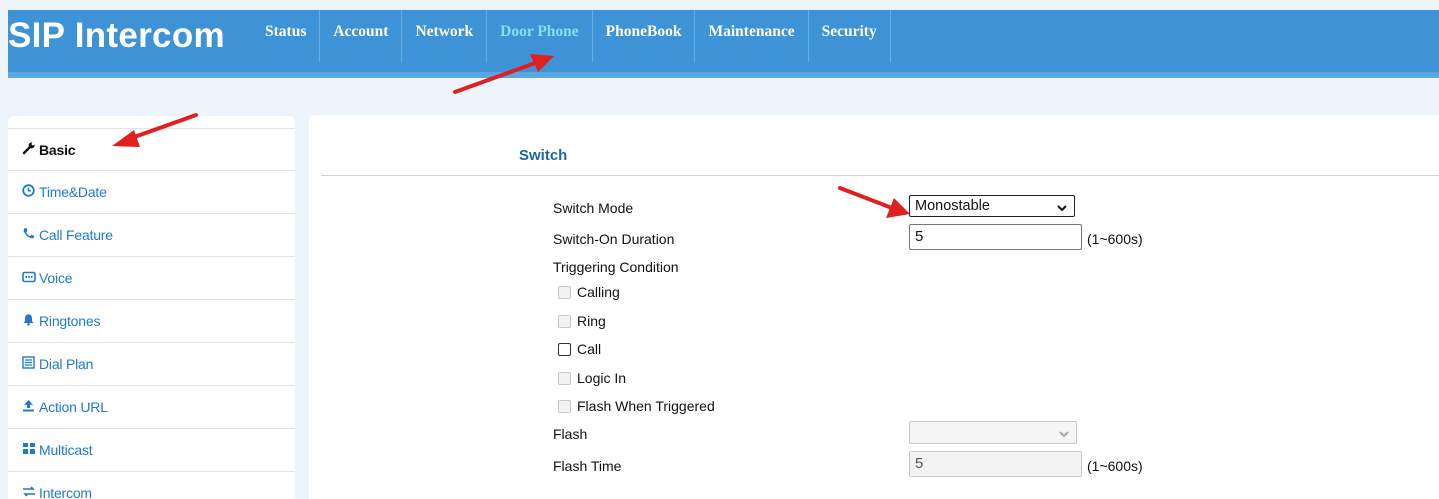 The width and height of the screenshot is (1439, 499). What do you see at coordinates (28, 235) in the screenshot?
I see `phone-icon` at bounding box center [28, 235].